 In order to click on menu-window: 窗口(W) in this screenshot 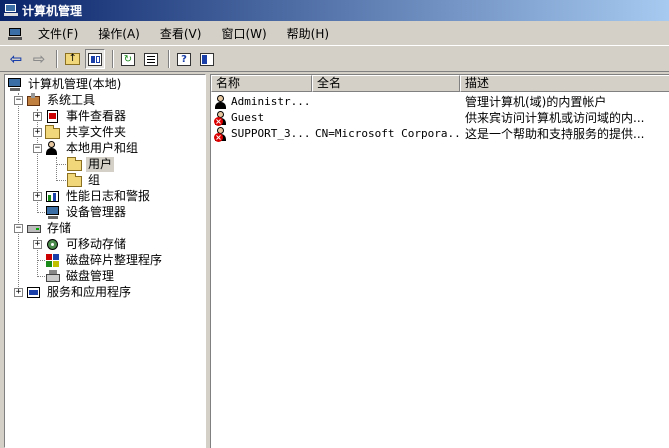, I will do `click(243, 34)`.